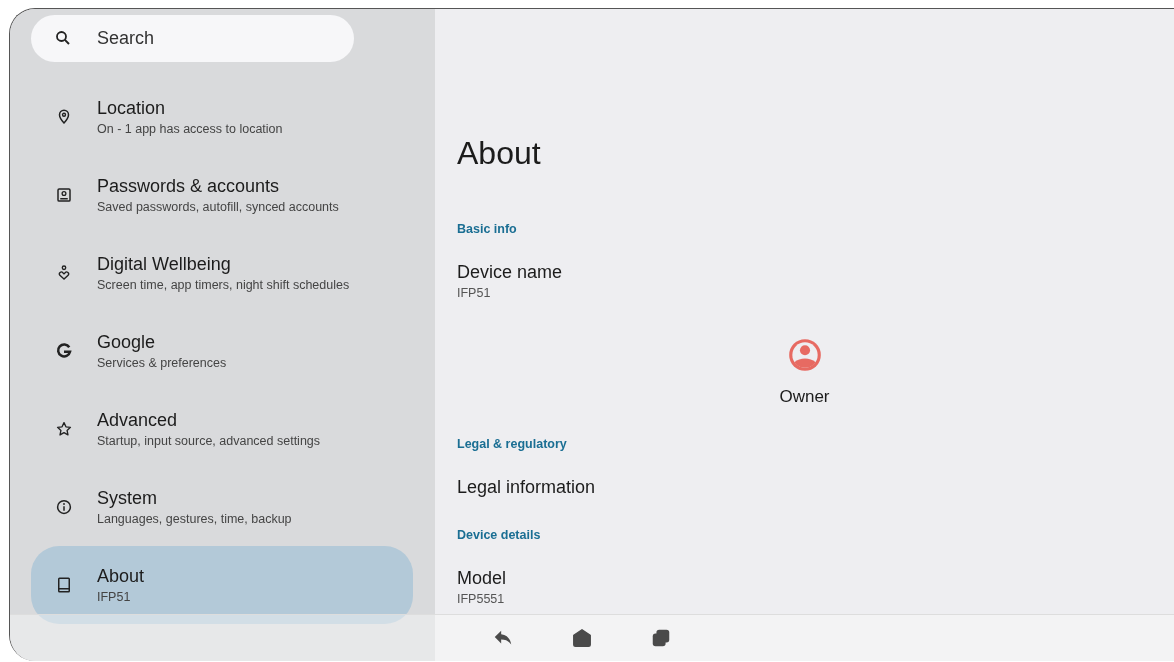 The height and width of the screenshot is (662, 1174). Describe the element at coordinates (64, 507) in the screenshot. I see `info-icon` at that location.